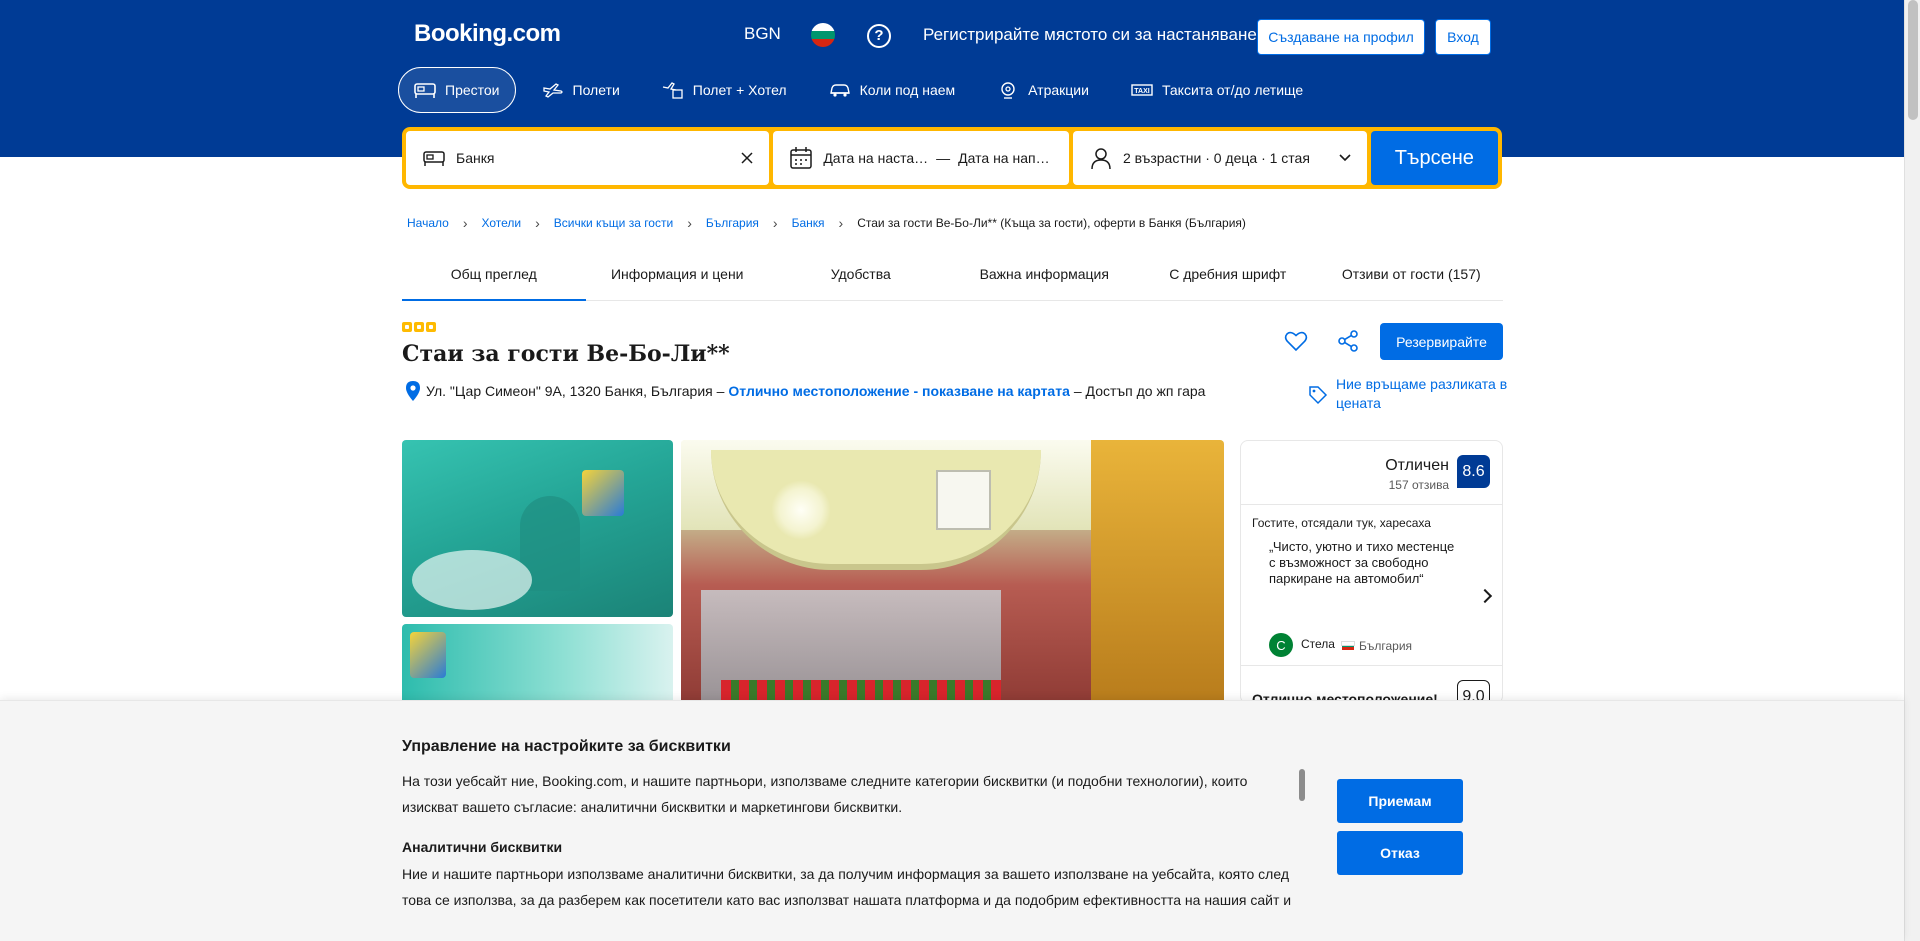 The width and height of the screenshot is (1920, 941). Describe the element at coordinates (487, 34) in the screenshot. I see `booking-logo: Booking.com` at that location.